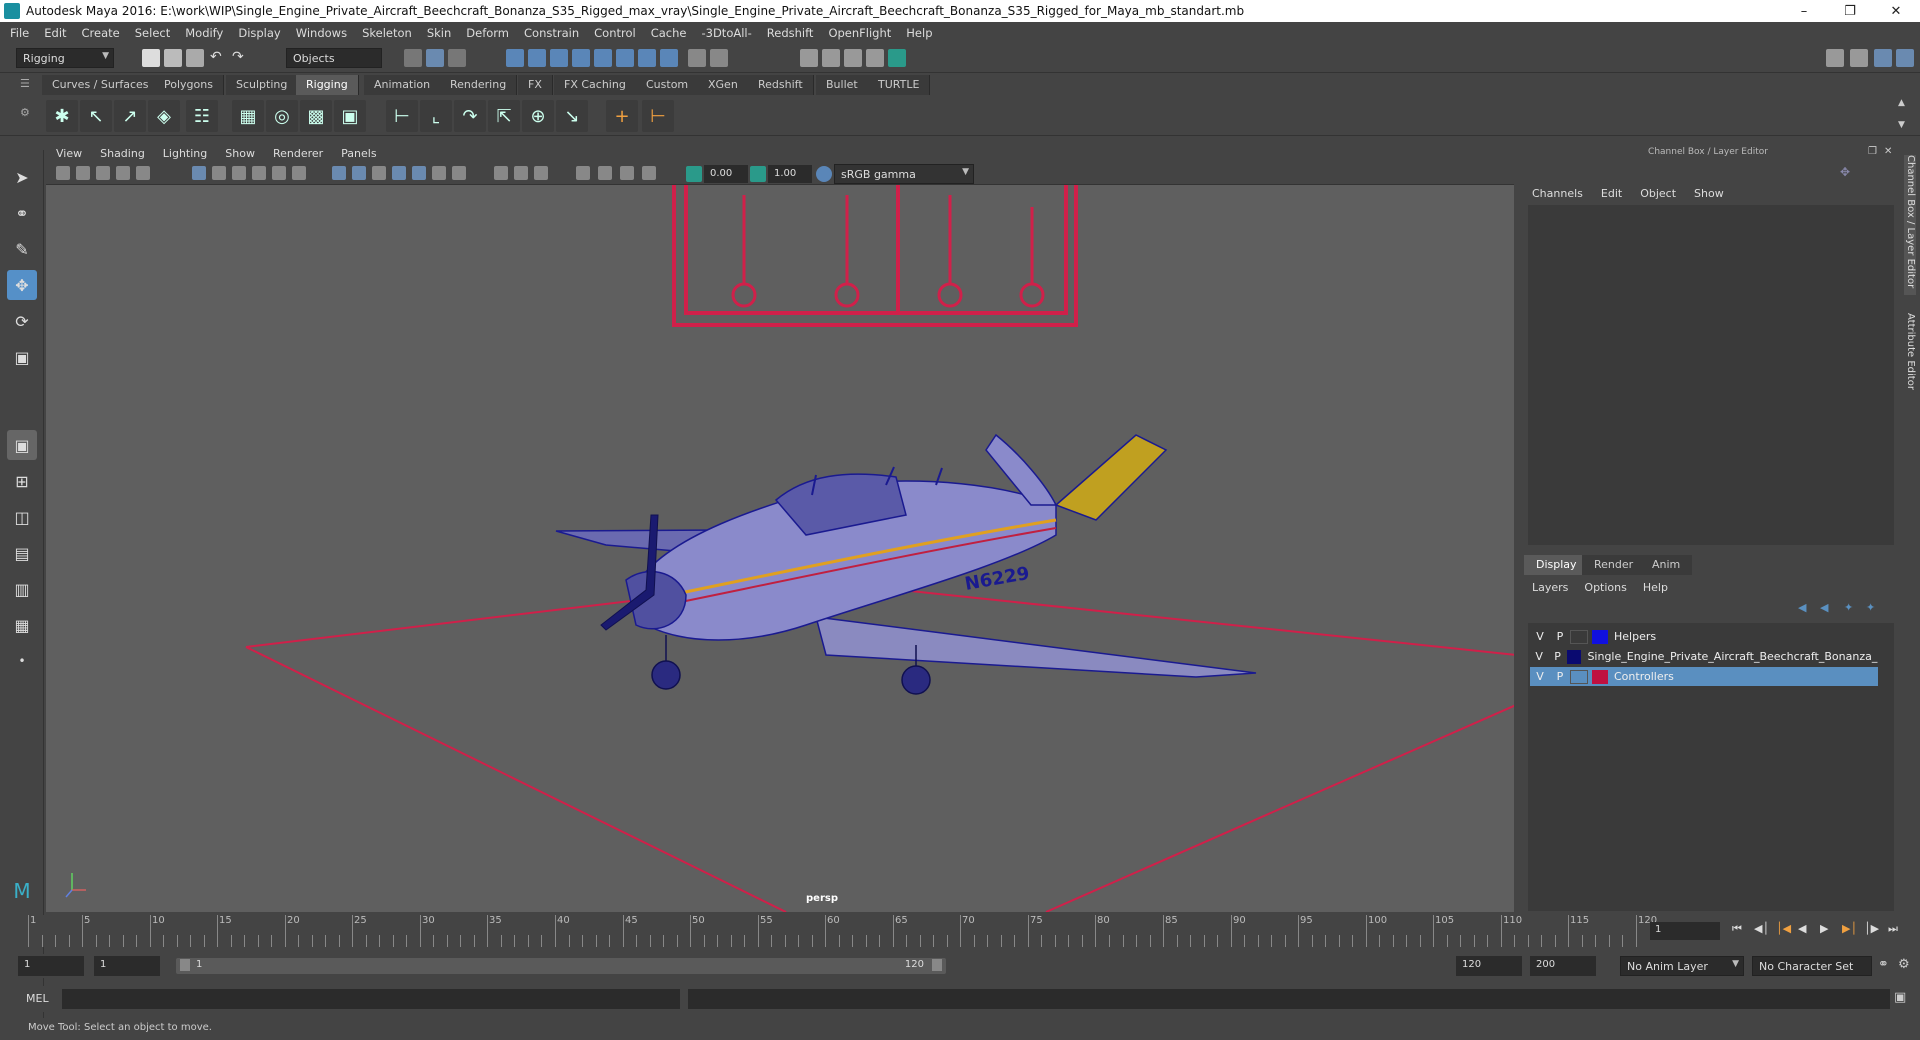 The width and height of the screenshot is (1920, 1040). I want to click on tab-attribute-editor: Attribute Editor, so click(1910, 358).